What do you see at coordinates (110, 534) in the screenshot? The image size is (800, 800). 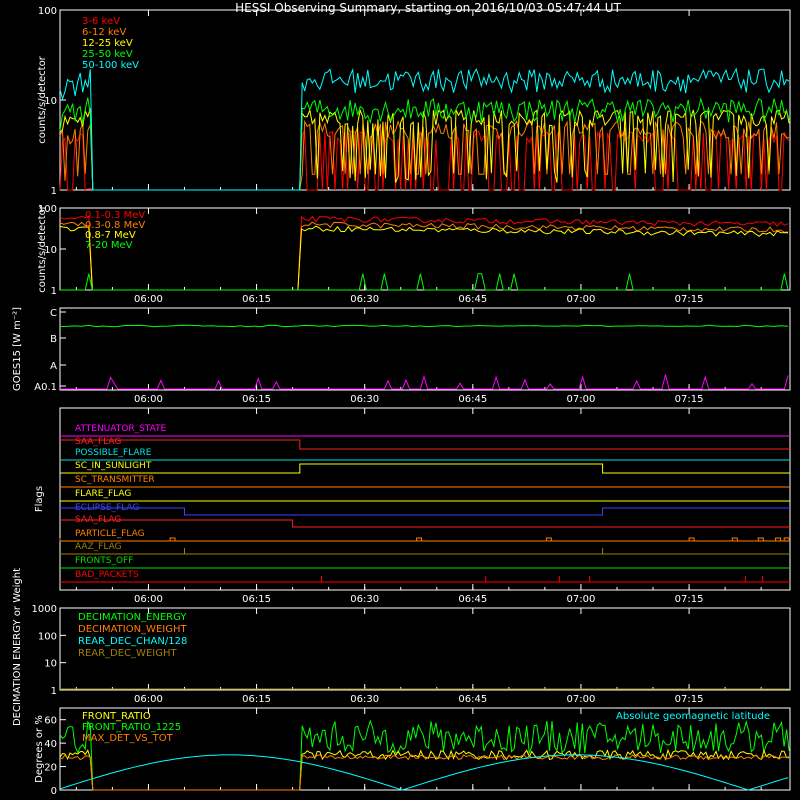 I see `flag-label: PARTICLE_FLAG` at bounding box center [110, 534].